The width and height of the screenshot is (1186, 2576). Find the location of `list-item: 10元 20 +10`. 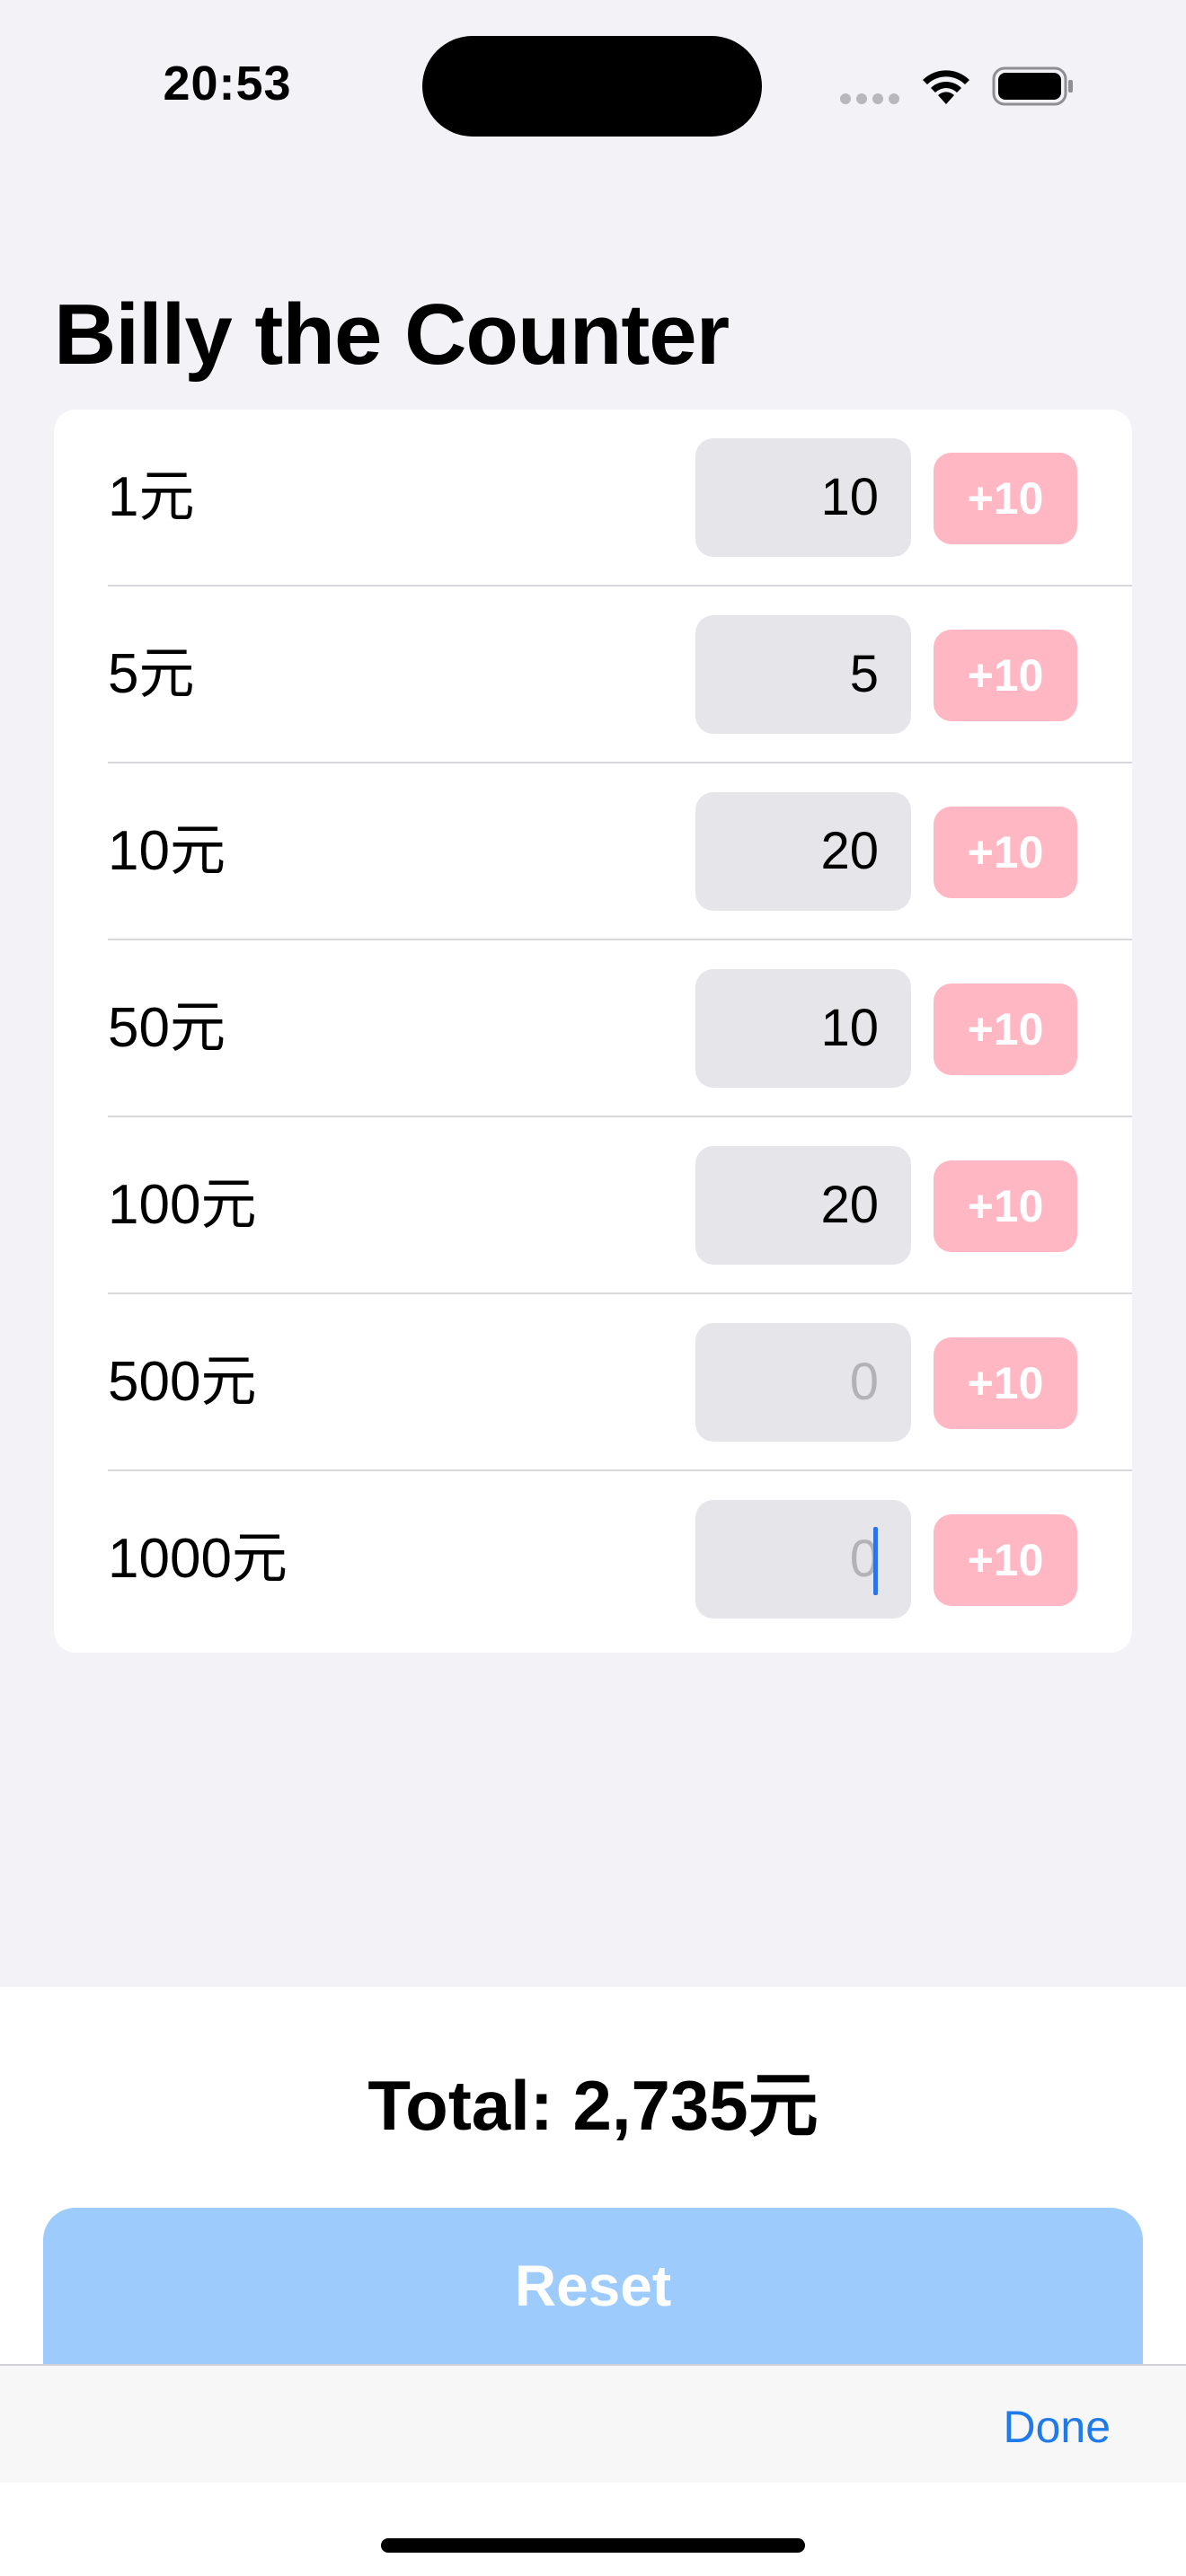

list-item: 10元 20 +10 is located at coordinates (593, 851).